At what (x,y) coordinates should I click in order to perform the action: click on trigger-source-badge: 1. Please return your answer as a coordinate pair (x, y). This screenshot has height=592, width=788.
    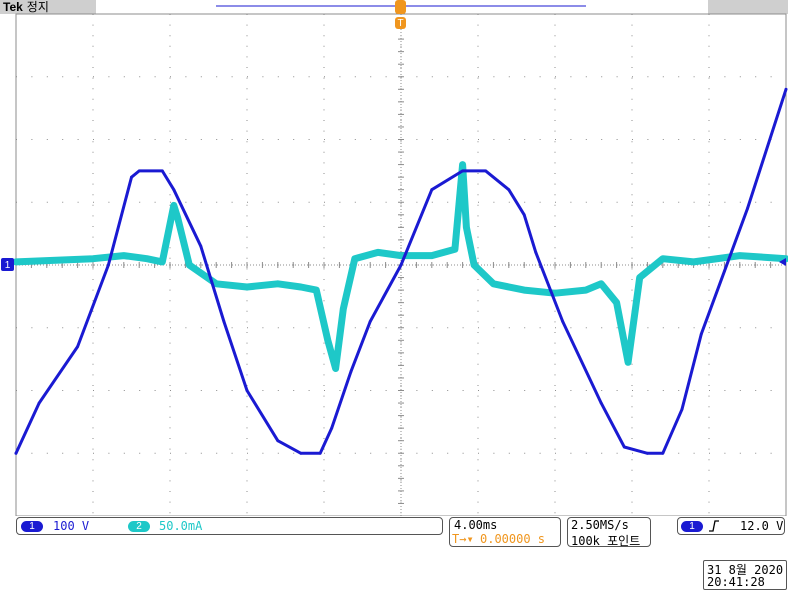
    Looking at the image, I should click on (692, 526).